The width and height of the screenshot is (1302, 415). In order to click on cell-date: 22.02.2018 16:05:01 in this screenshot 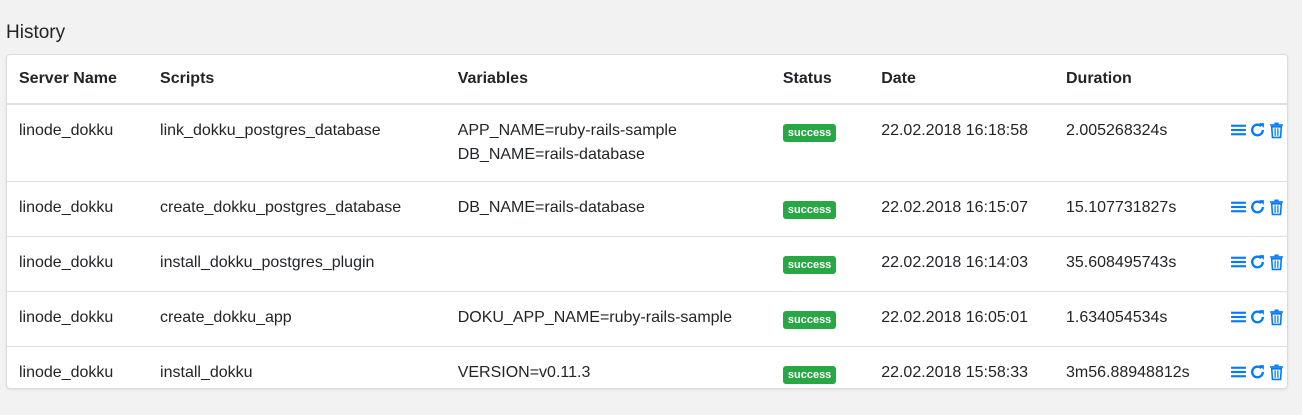, I will do `click(961, 319)`.